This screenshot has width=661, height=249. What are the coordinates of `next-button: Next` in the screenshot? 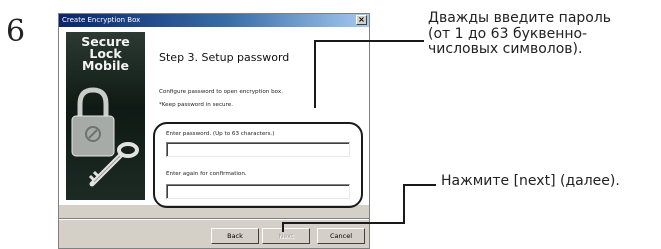 It's located at (286, 236).